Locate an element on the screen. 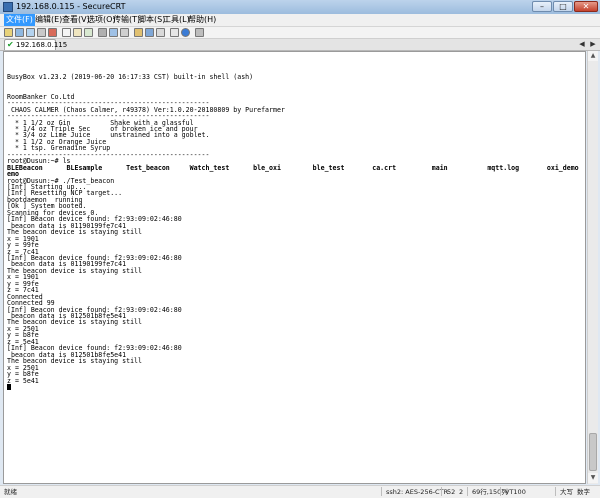 Image resolution: width=600 pixels, height=498 pixels. session-tab-bar: ✔ 192.168.0.115 ◀ ▶ is located at coordinates (300, 45).